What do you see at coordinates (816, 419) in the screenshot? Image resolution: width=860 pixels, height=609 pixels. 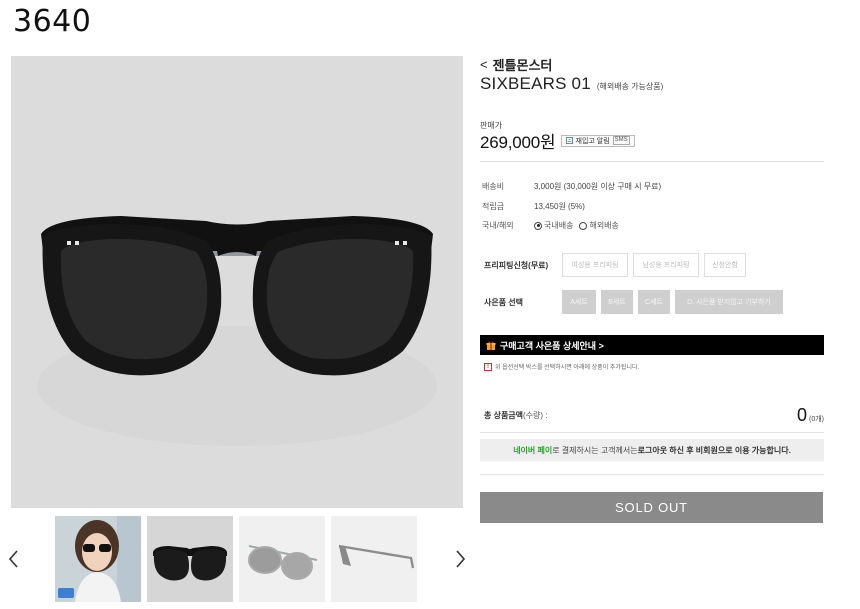 I see `total-count: (0개)` at bounding box center [816, 419].